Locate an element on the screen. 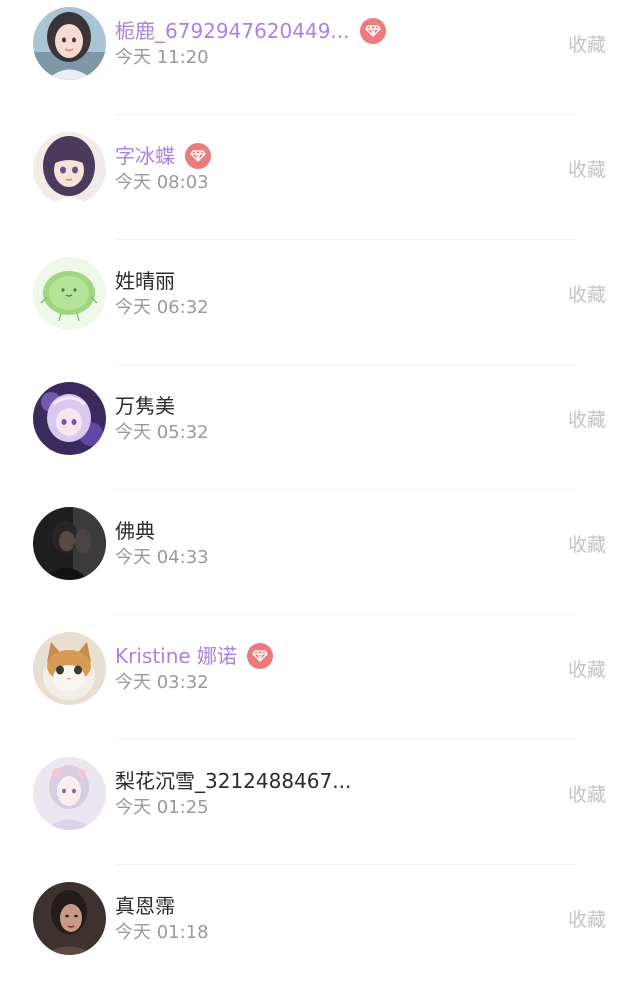 Image resolution: width=640 pixels, height=1000 pixels. name-line: 佛典 is located at coordinates (135, 531).